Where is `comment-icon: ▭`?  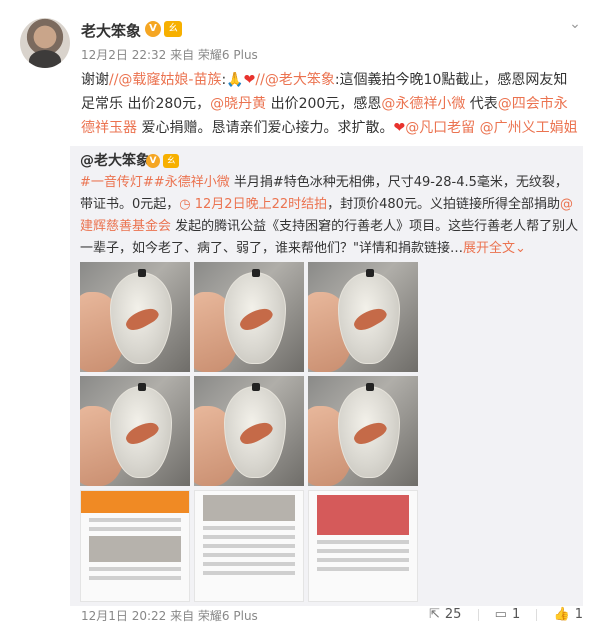
comment-icon: ▭ is located at coordinates (500, 614).